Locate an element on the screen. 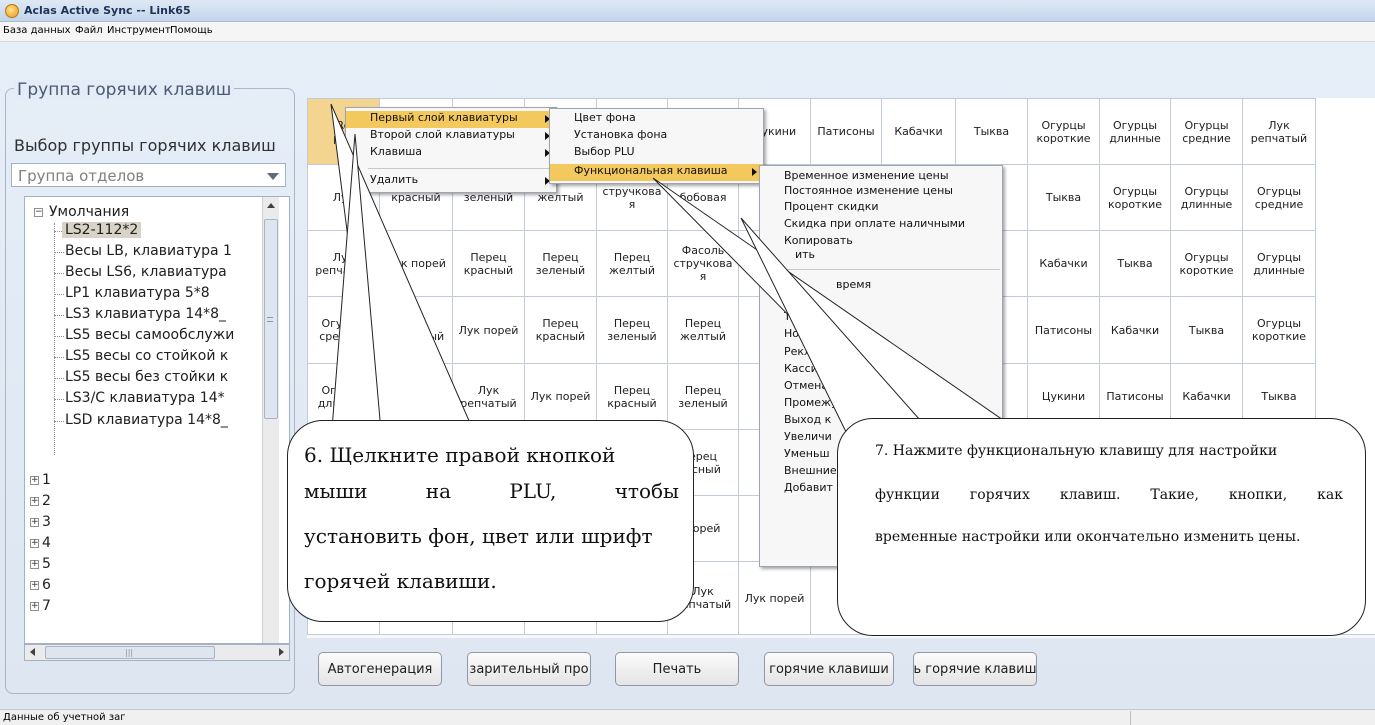  callout-6-word: чтобы is located at coordinates (646, 491).